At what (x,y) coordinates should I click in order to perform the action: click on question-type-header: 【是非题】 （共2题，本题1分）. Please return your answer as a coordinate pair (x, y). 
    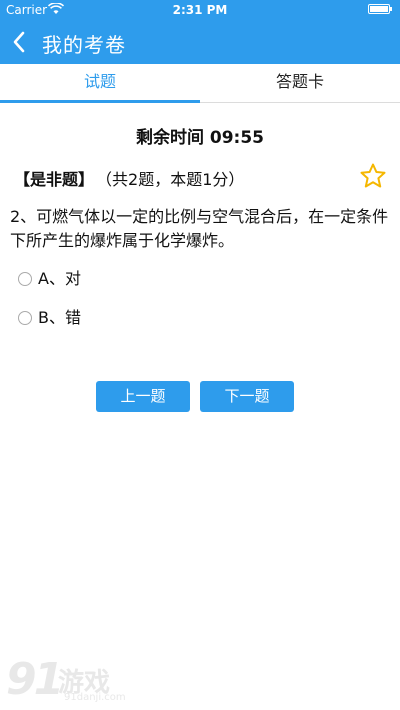
    Looking at the image, I should click on (129, 178).